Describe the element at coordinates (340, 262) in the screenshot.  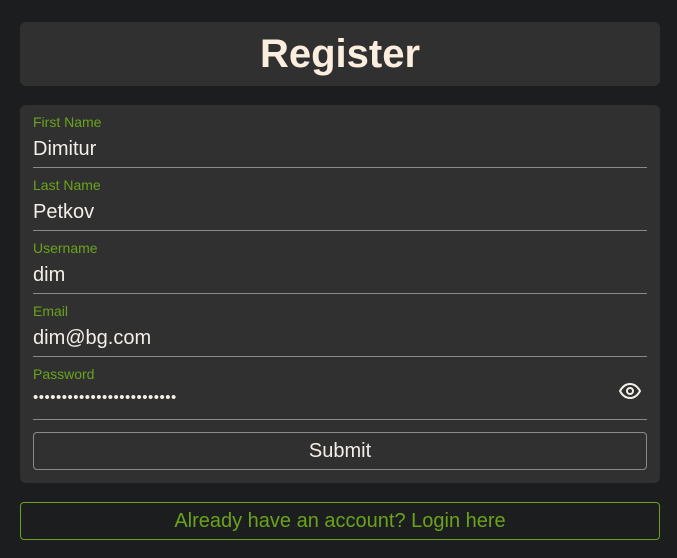
I see `username-field: Username dim` at that location.